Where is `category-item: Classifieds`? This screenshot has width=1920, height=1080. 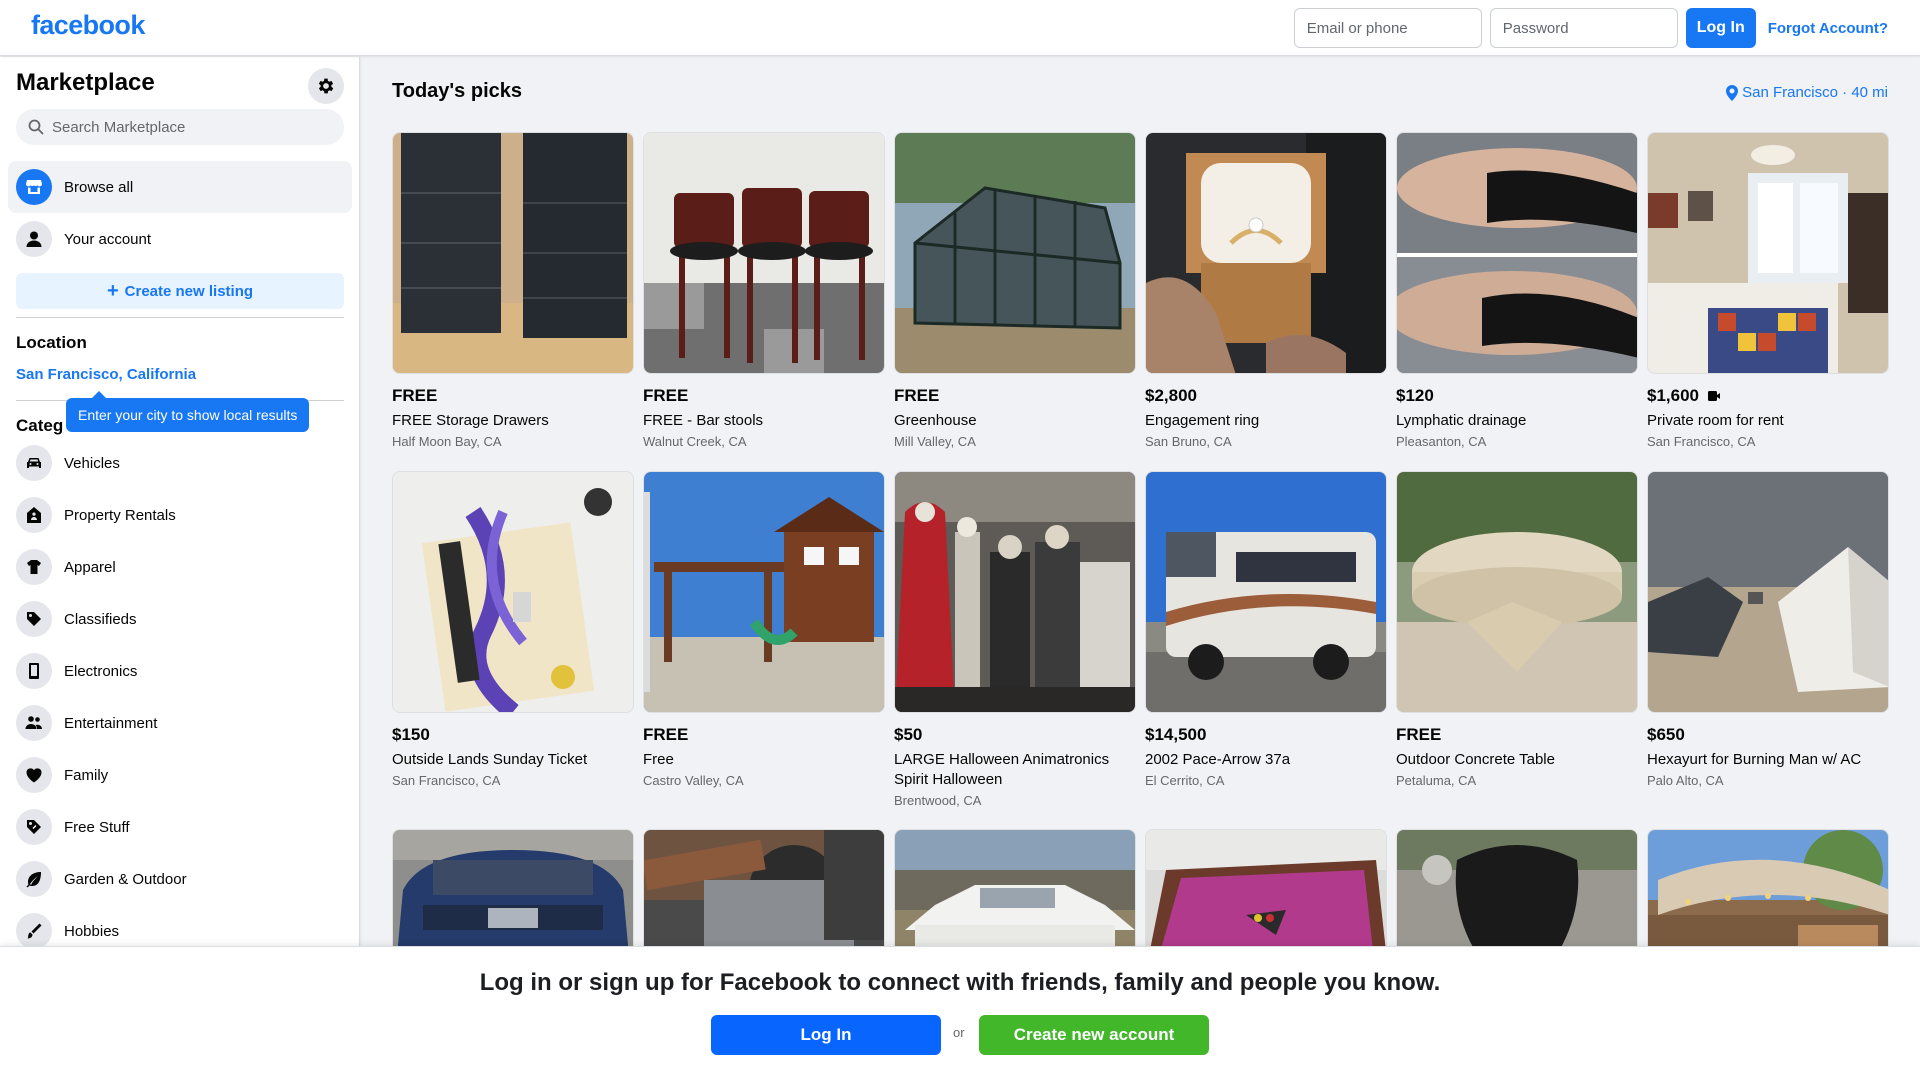 category-item: Classifieds is located at coordinates (180, 619).